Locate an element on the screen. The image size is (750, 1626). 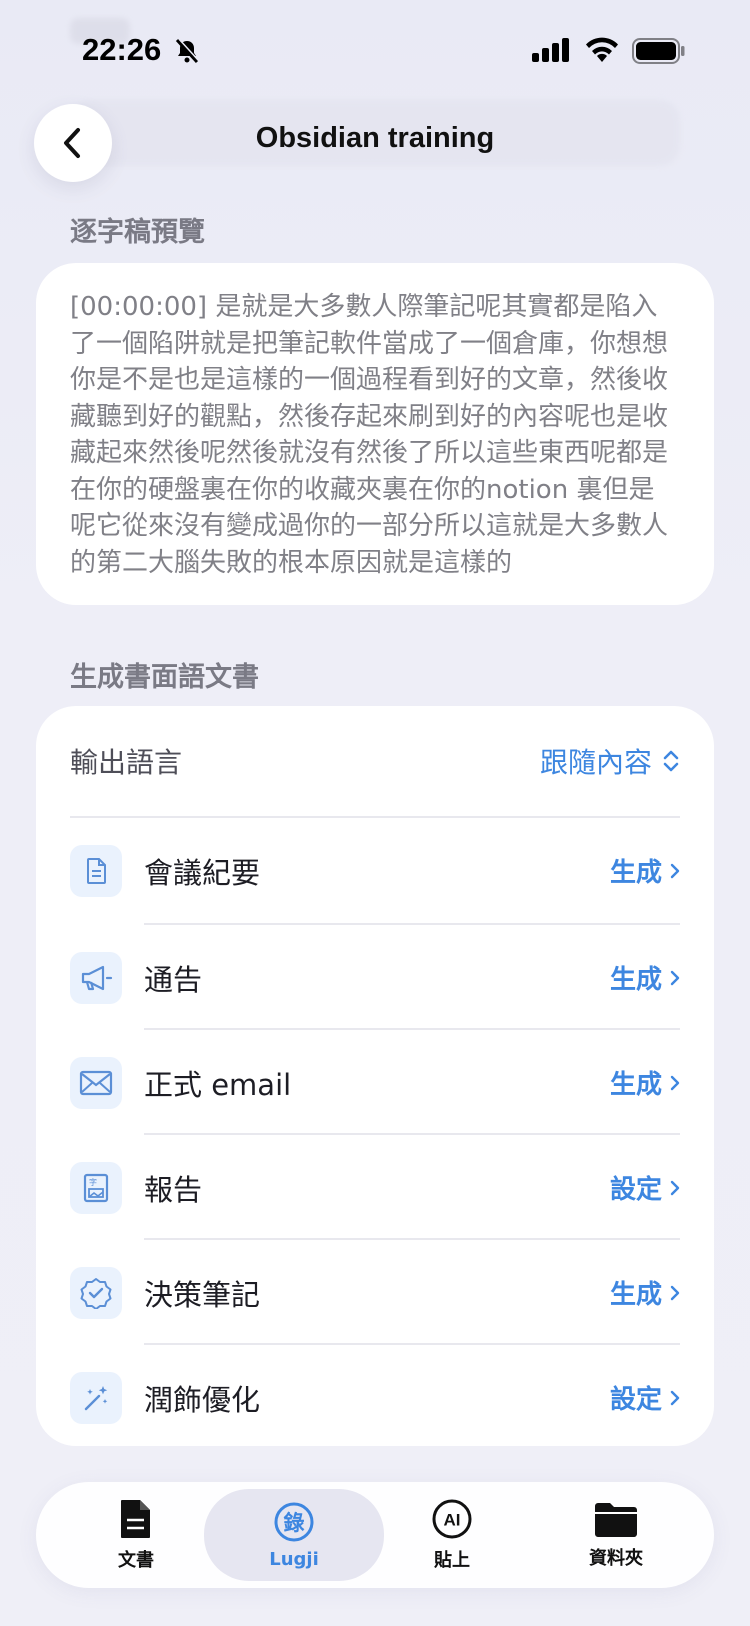
doc-row-meeting-minutes: 會議紀要 生成 is located at coordinates (375, 870).